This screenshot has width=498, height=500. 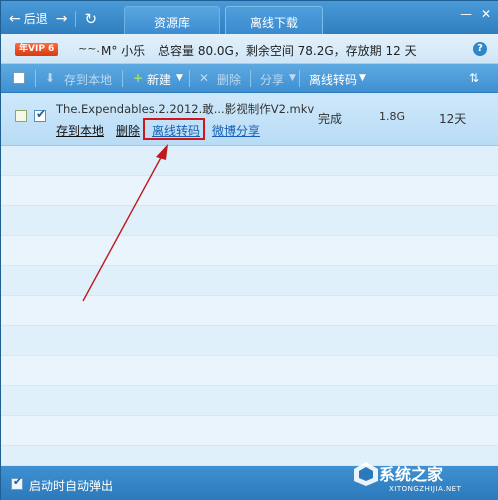 I want to click on tab-offline-download: 离线下载, so click(x=274, y=20).